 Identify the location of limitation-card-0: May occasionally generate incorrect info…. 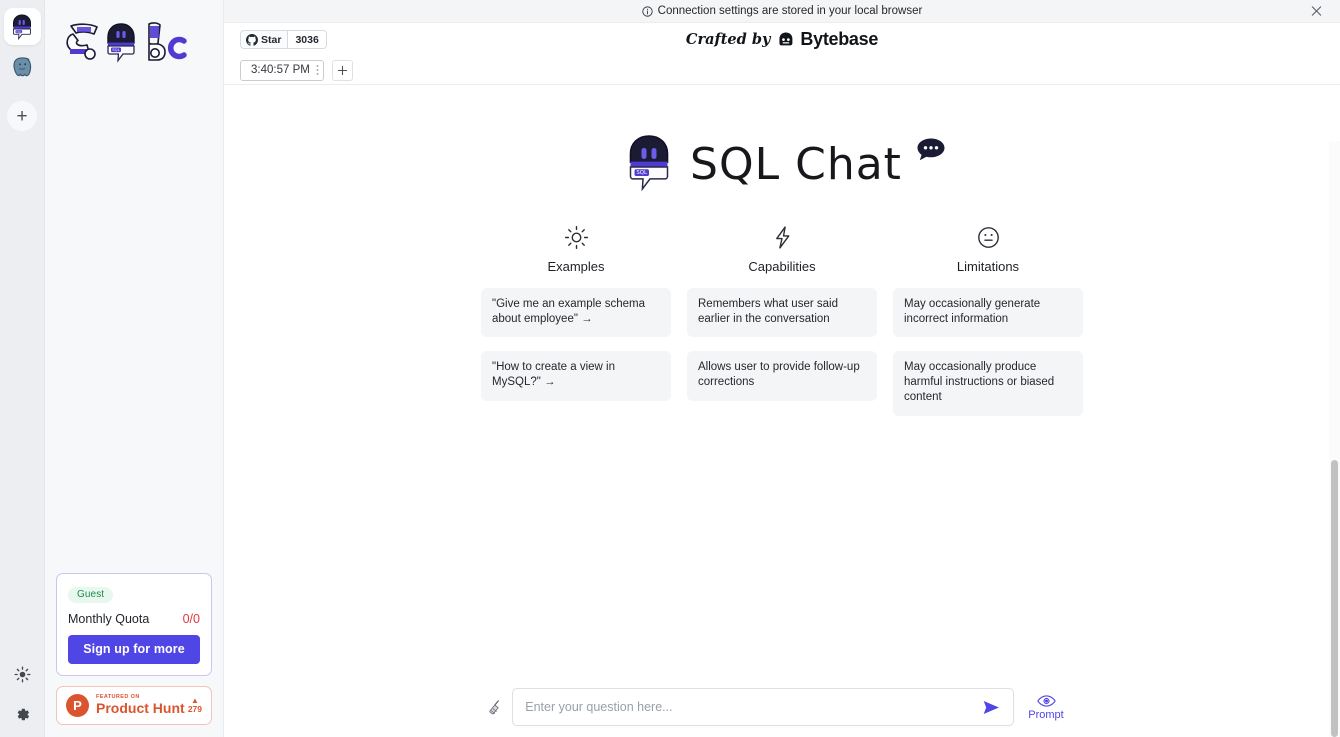
(988, 313).